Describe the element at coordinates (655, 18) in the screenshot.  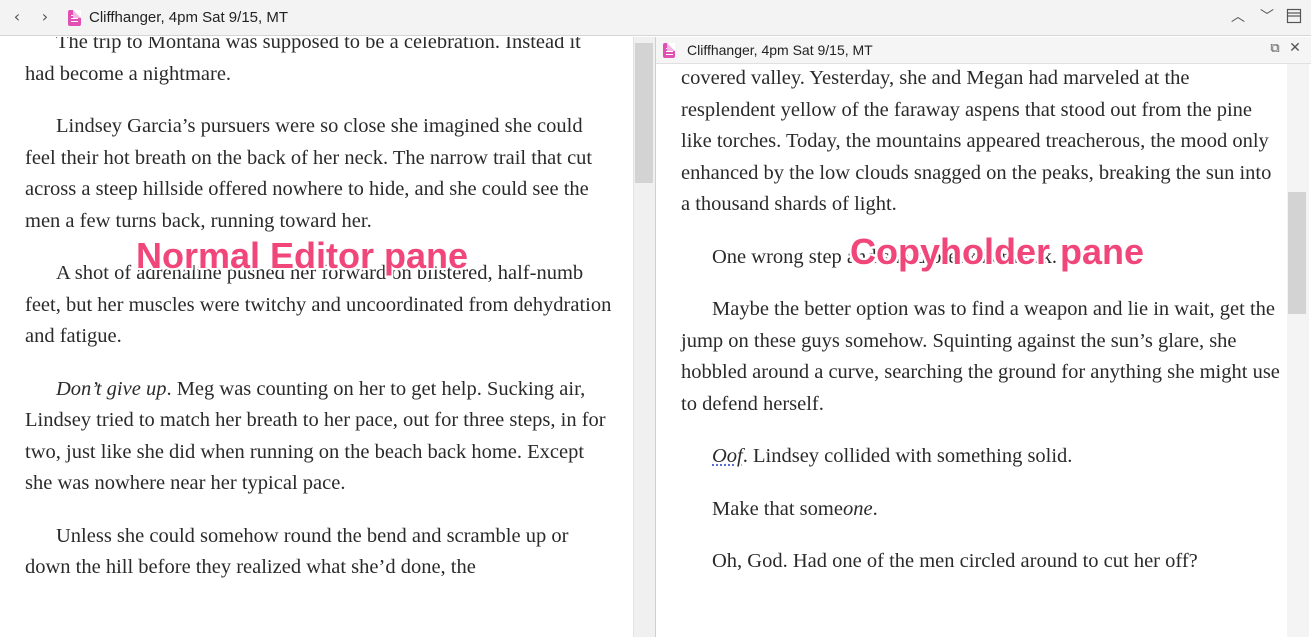
I see `editor-header-bar: ‹ › Cliffhanger, 4pm Sat 9/15, MT ︿ ﹀` at that location.